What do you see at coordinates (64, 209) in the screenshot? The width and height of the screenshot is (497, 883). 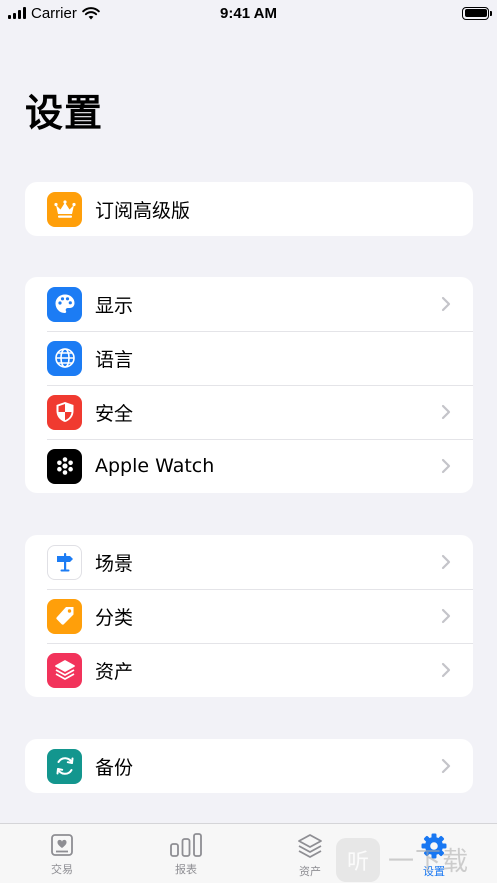 I see `crown-icon` at bounding box center [64, 209].